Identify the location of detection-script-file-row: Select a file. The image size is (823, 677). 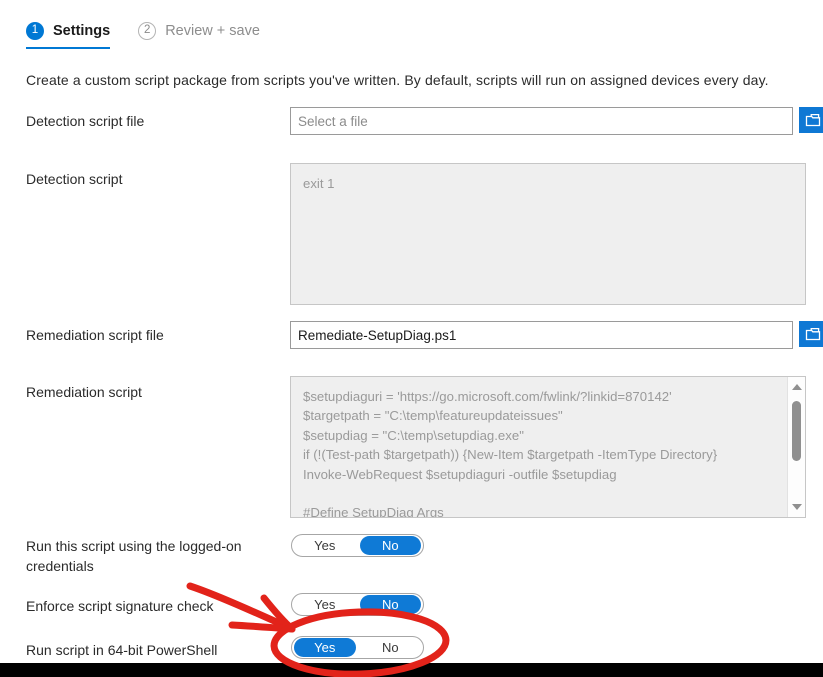
(556, 121).